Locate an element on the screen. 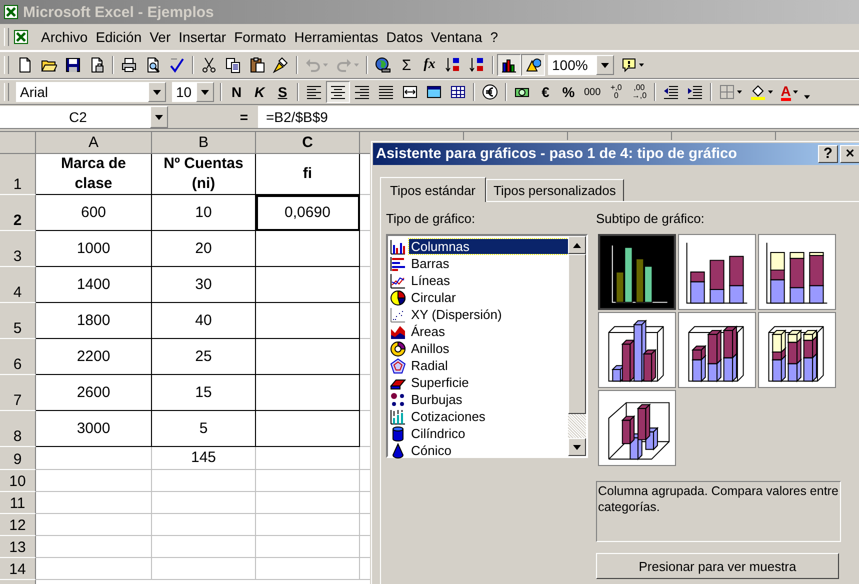  table-cell: 3000 is located at coordinates (94, 429).